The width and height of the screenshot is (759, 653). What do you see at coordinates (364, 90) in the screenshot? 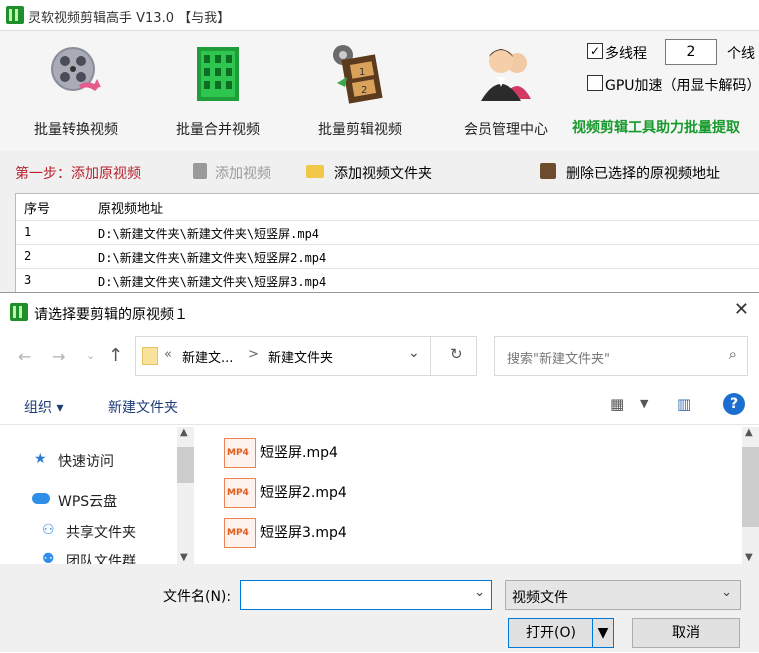
I see `svg-text: 2` at bounding box center [364, 90].